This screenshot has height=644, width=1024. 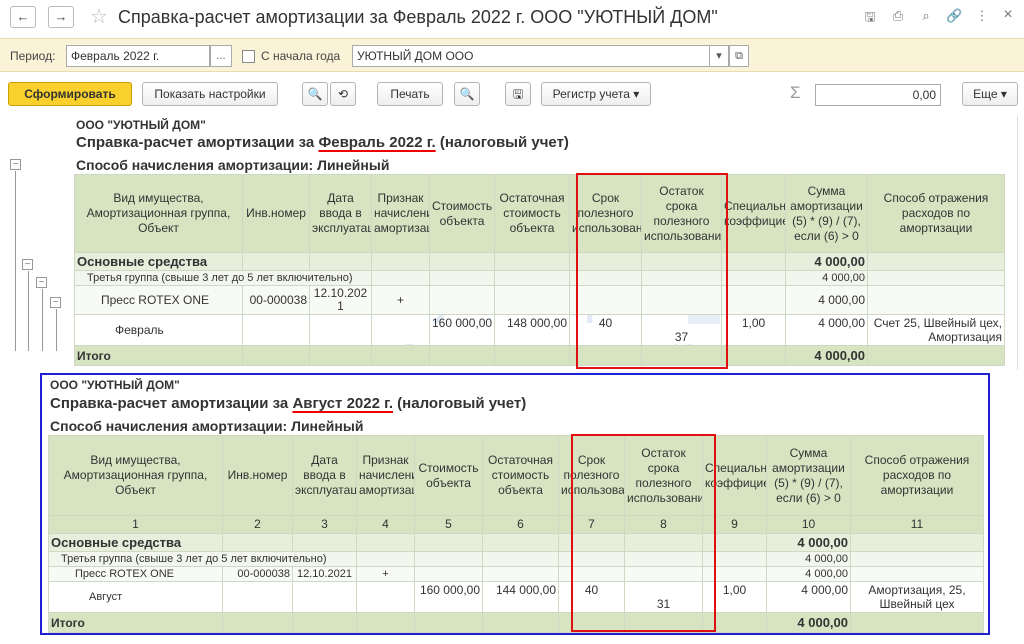 What do you see at coordinates (61, 17) in the screenshot?
I see `forward-arrow-icon: →` at bounding box center [61, 17].